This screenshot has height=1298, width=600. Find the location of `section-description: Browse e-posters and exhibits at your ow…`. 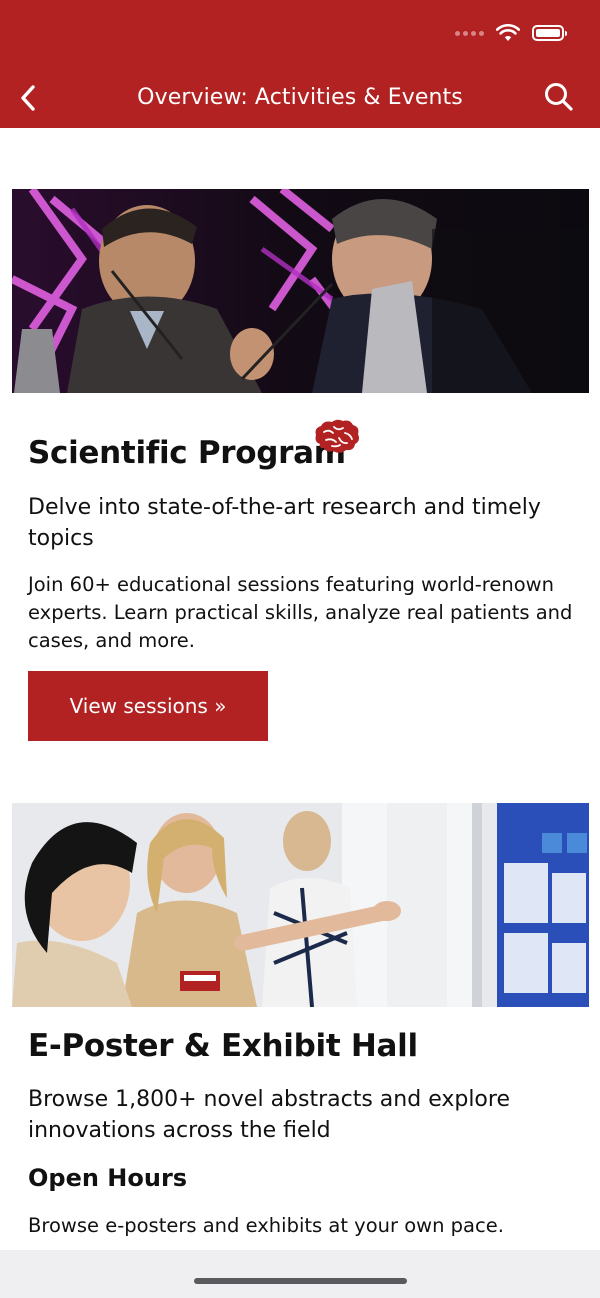

section-description: Browse e-posters and exhibits at your ow… is located at coordinates (266, 1225).